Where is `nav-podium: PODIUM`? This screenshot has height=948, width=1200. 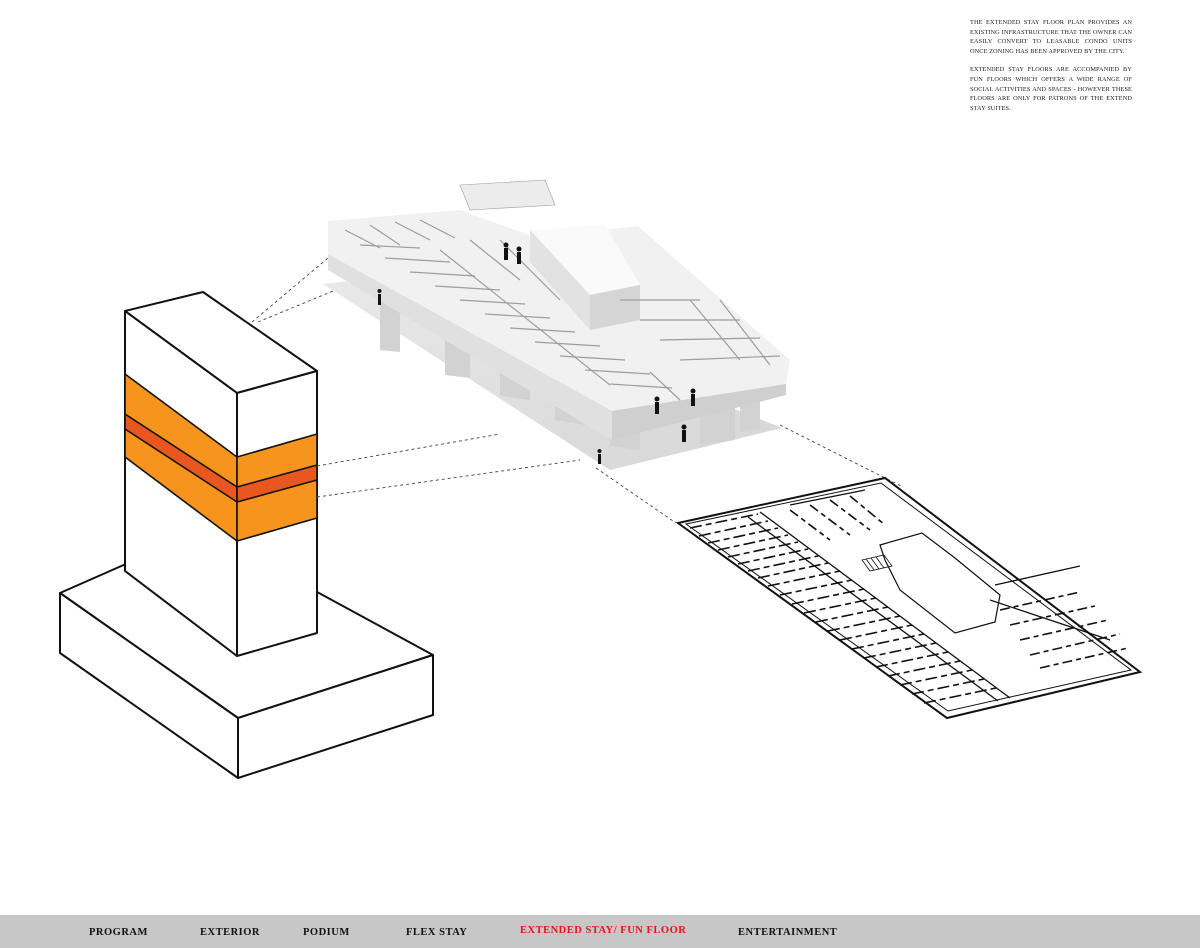 nav-podium: PODIUM is located at coordinates (326, 932).